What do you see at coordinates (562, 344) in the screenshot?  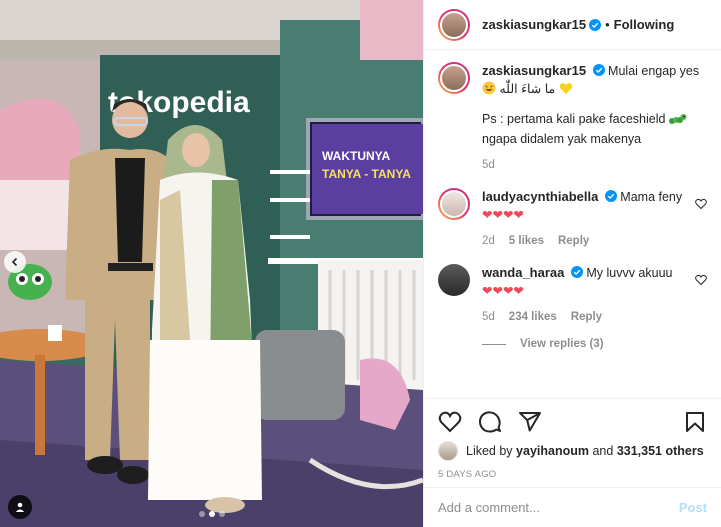 I see `view-replies-label: View replies (3)` at bounding box center [562, 344].